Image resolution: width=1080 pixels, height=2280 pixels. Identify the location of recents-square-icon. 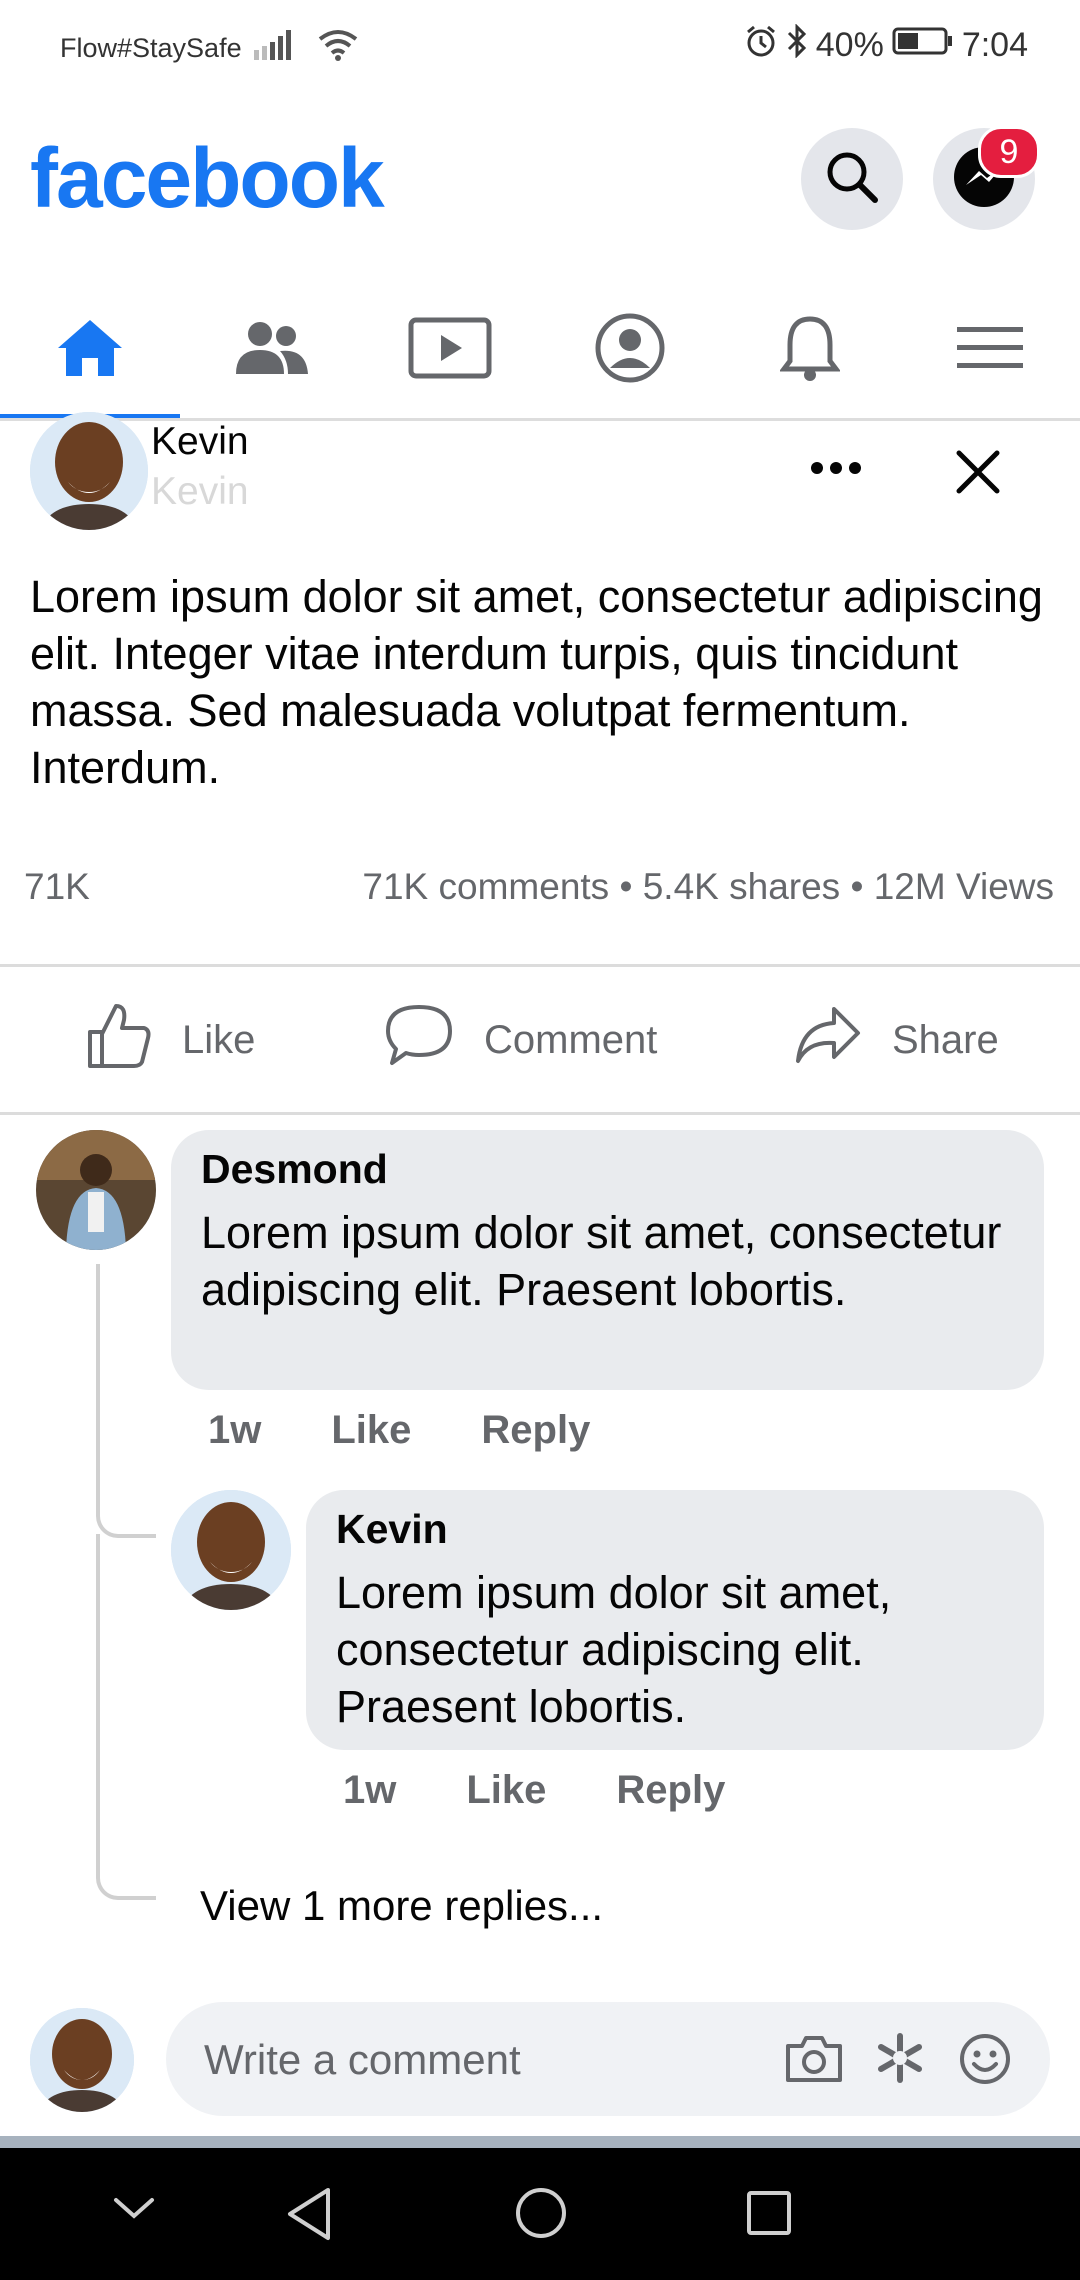
(769, 2215).